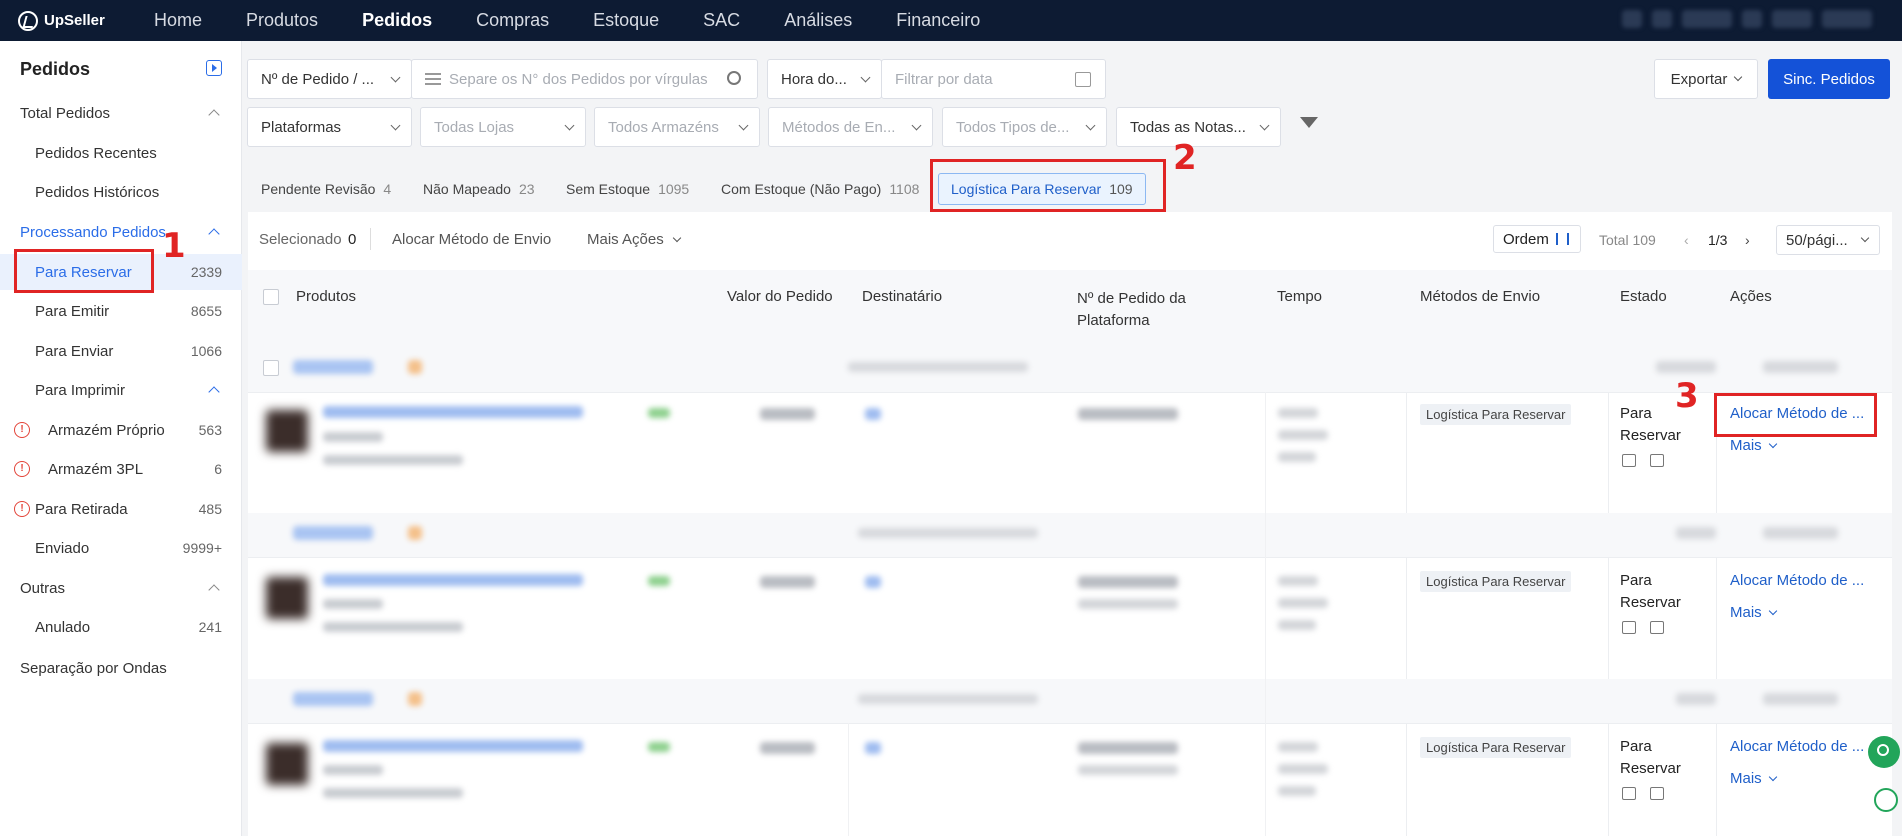 The image size is (1902, 836). What do you see at coordinates (43, 588) in the screenshot?
I see `sidebar-group-label: Outras` at bounding box center [43, 588].